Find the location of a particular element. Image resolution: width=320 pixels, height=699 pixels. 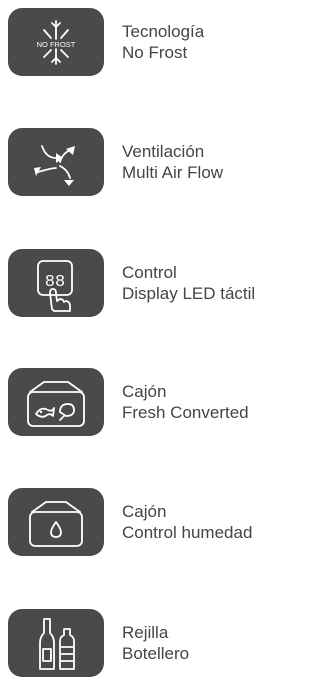

feature-label: Cajón Fresh Converted is located at coordinates (185, 402).